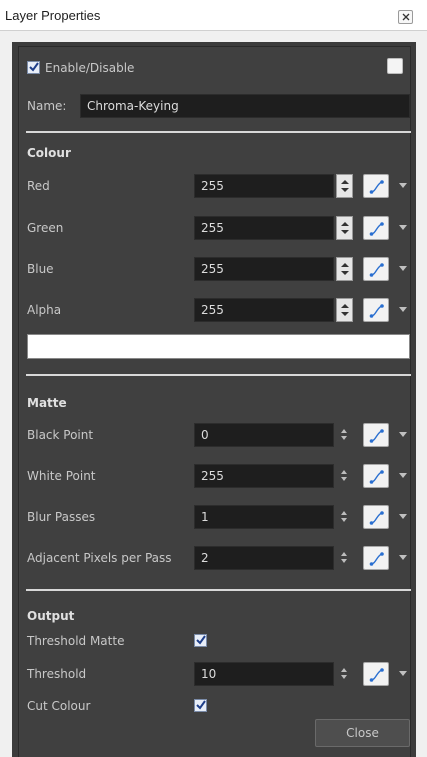 The height and width of the screenshot is (757, 427). I want to click on red-function-dropdown, so click(403, 186).